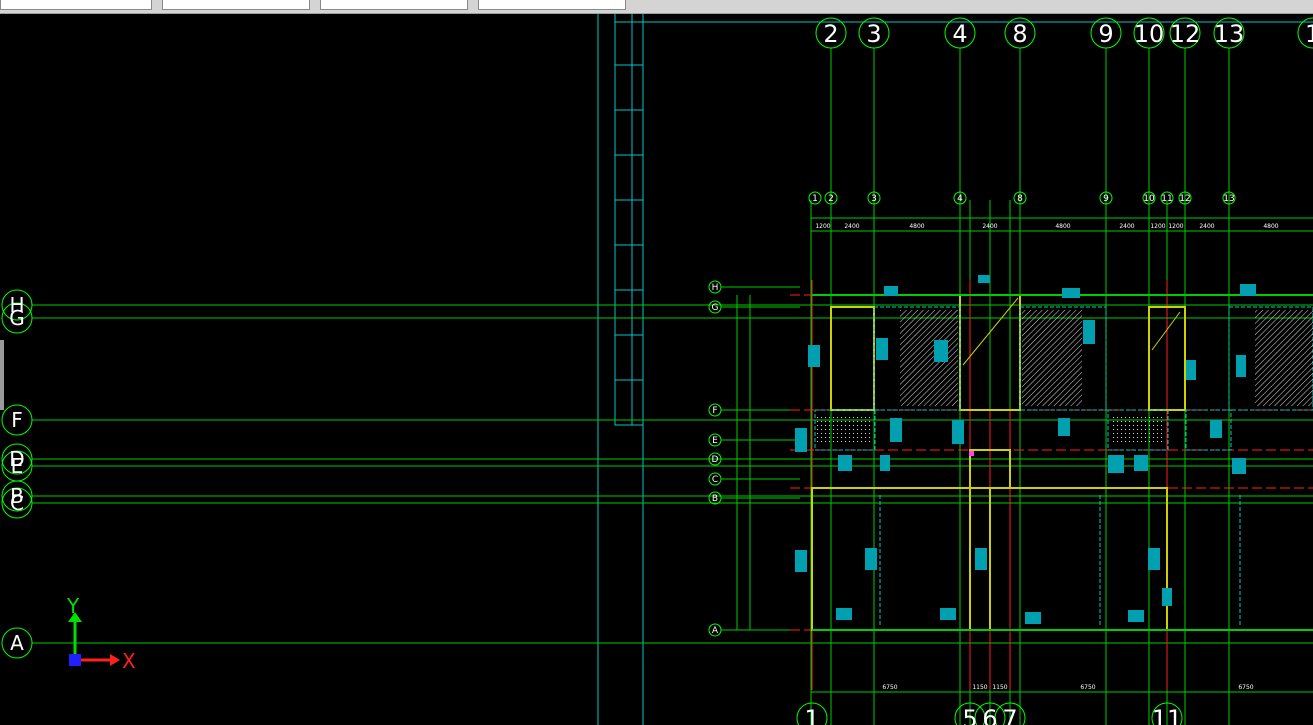  I want to click on lineweight-dropdown, so click(552, 5).